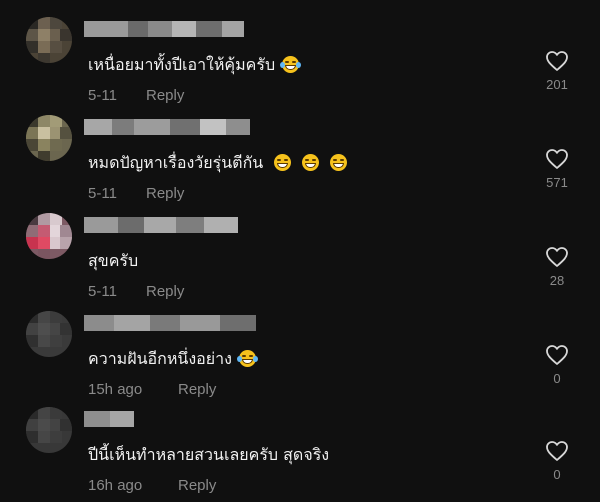 The image size is (600, 502). I want to click on like-count: 28, so click(557, 280).